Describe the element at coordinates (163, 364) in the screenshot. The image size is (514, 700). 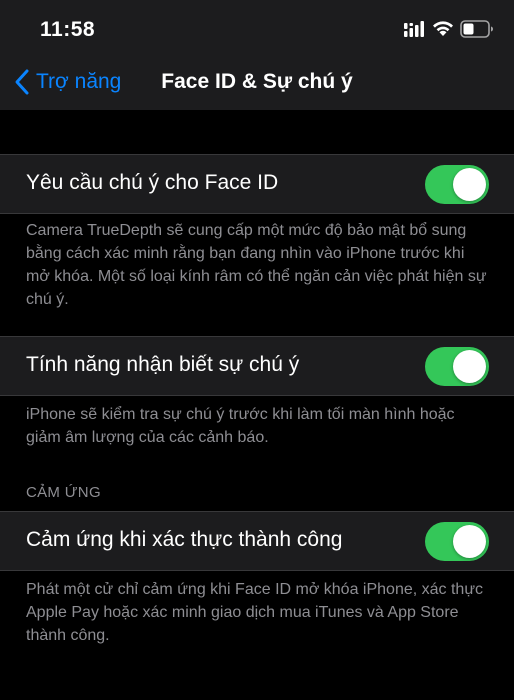
I see `attention-aware-label: Tính năng nhận biết sự chú ý` at that location.